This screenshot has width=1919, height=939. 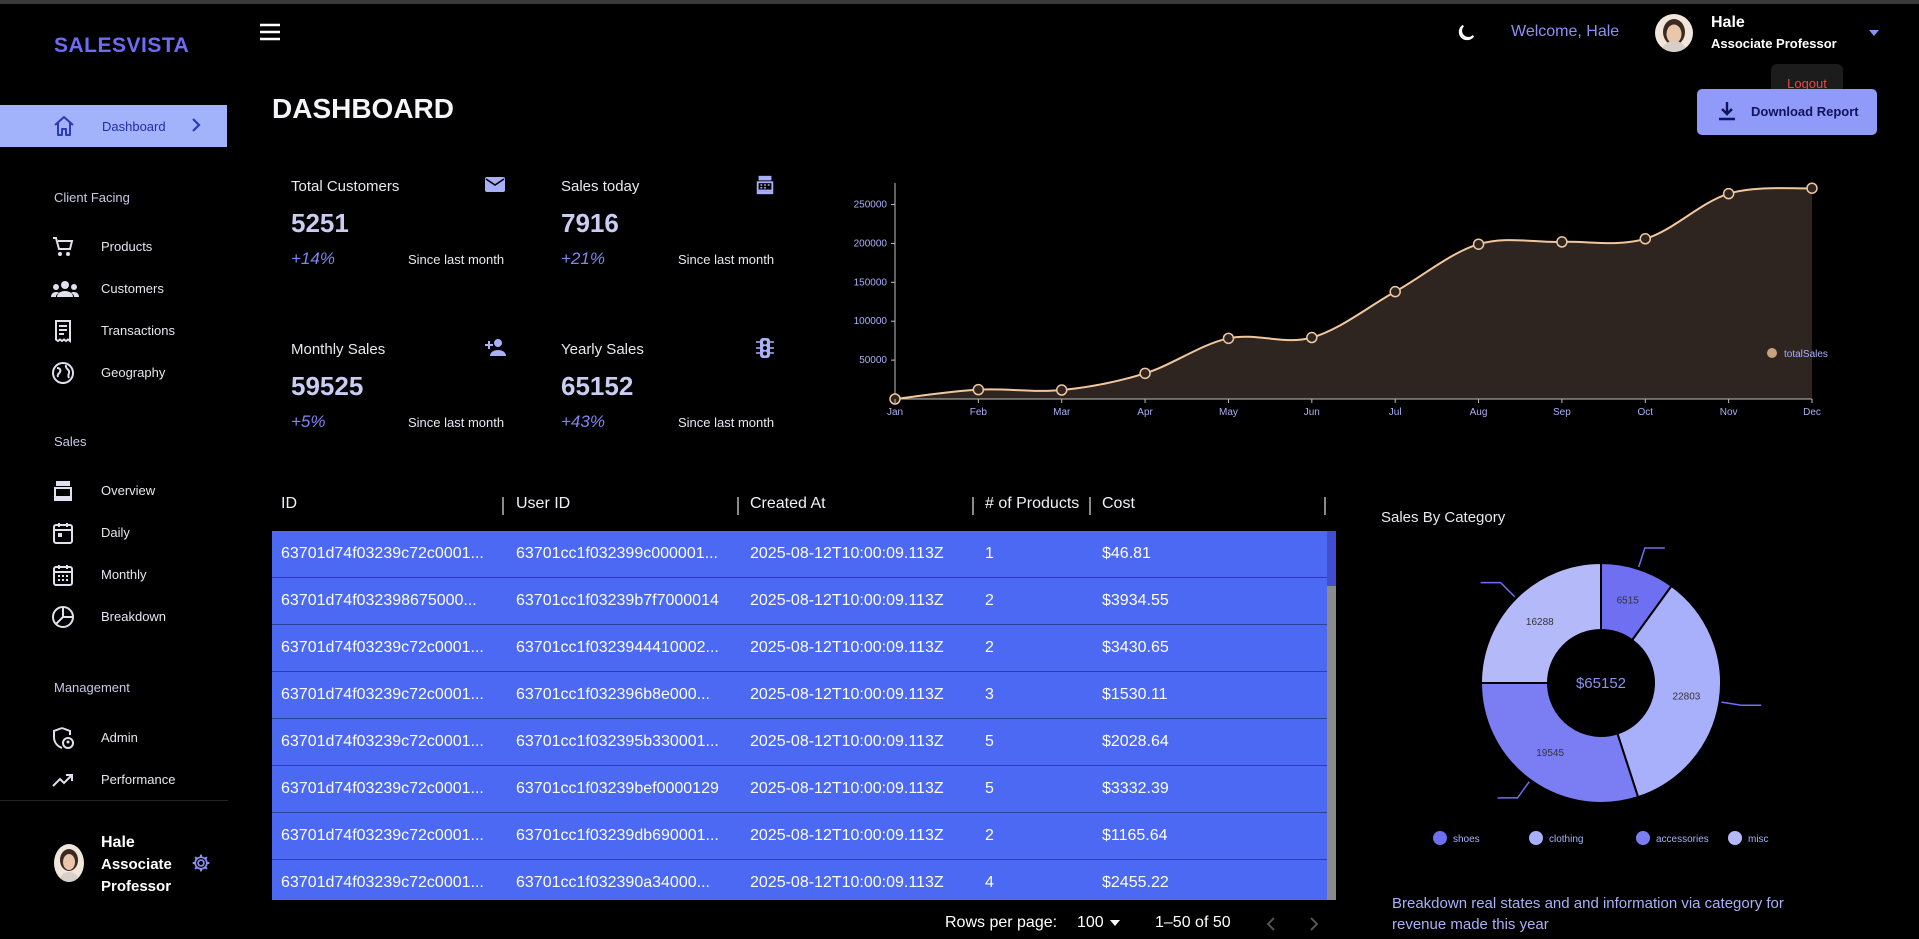 What do you see at coordinates (113, 617) in the screenshot?
I see `sidebar-item-breakdown: Breakdown` at bounding box center [113, 617].